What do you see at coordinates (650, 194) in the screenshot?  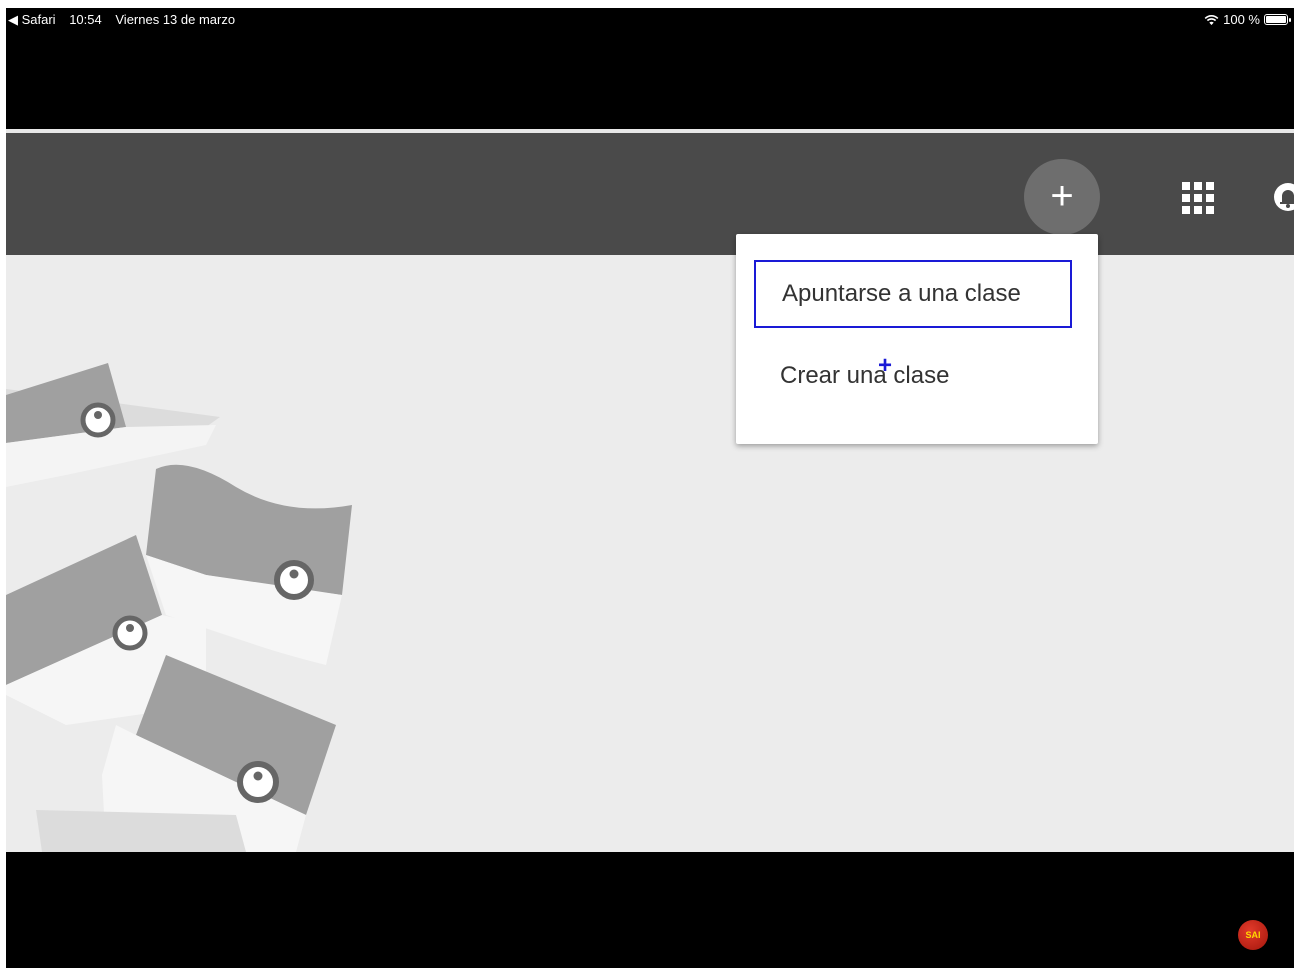 I see `app-header: +` at bounding box center [650, 194].